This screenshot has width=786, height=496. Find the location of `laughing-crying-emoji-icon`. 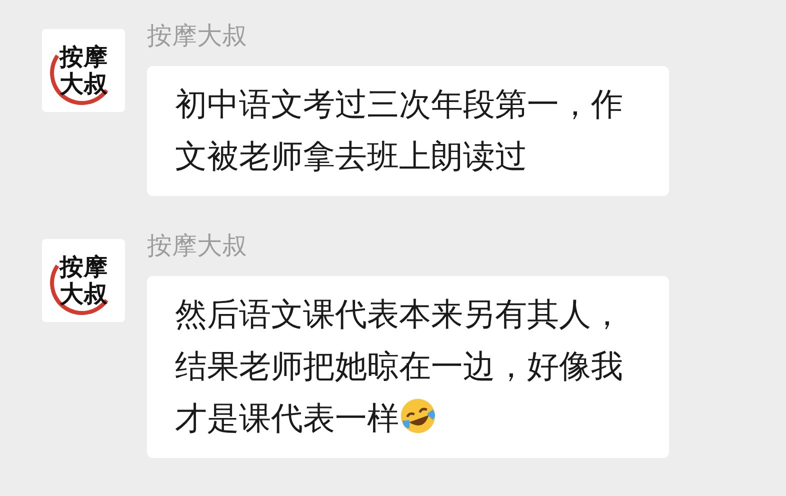

laughing-crying-emoji-icon is located at coordinates (418, 416).